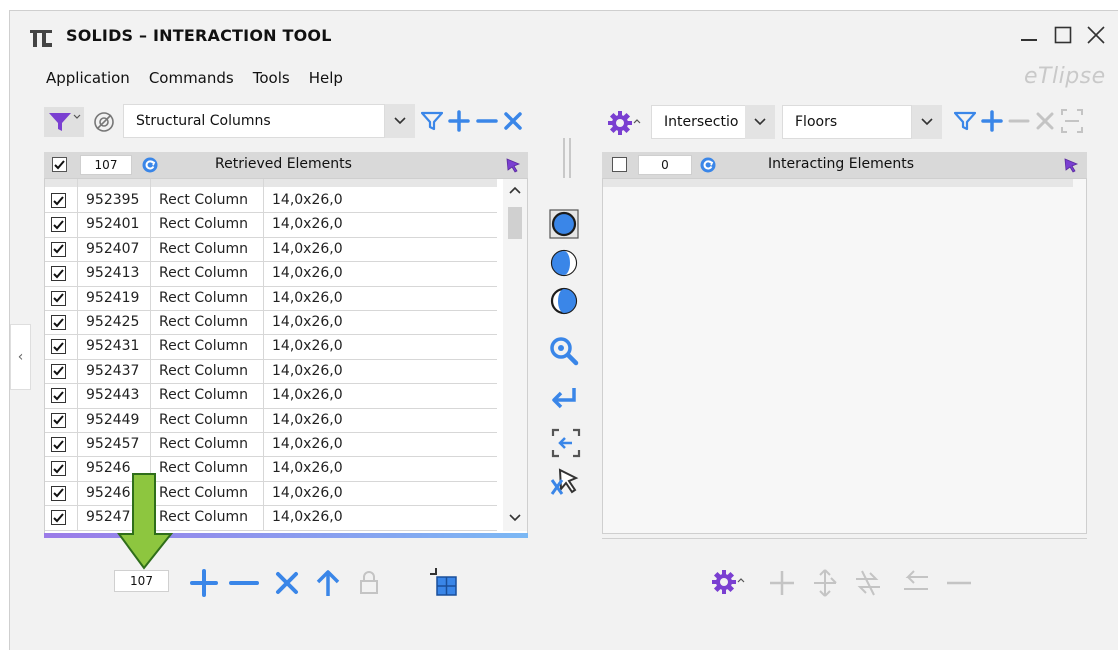  What do you see at coordinates (326, 78) in the screenshot?
I see `menu-help: Help` at bounding box center [326, 78].